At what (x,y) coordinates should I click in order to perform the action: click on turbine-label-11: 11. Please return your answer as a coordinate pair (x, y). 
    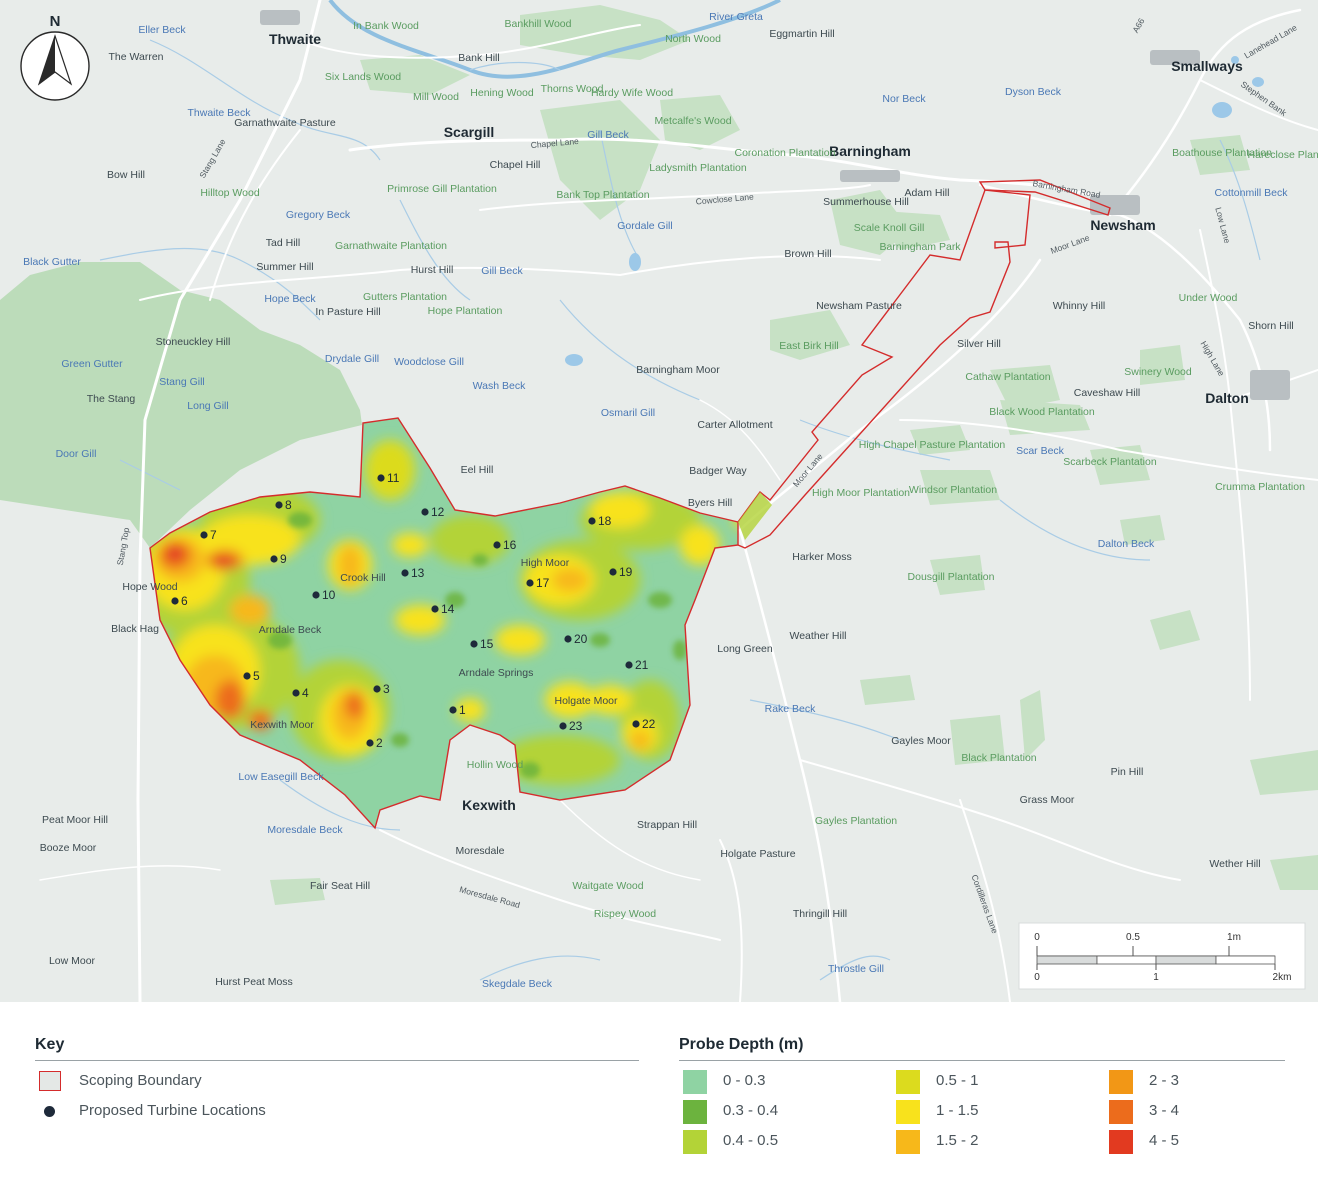
    Looking at the image, I should click on (393, 478).